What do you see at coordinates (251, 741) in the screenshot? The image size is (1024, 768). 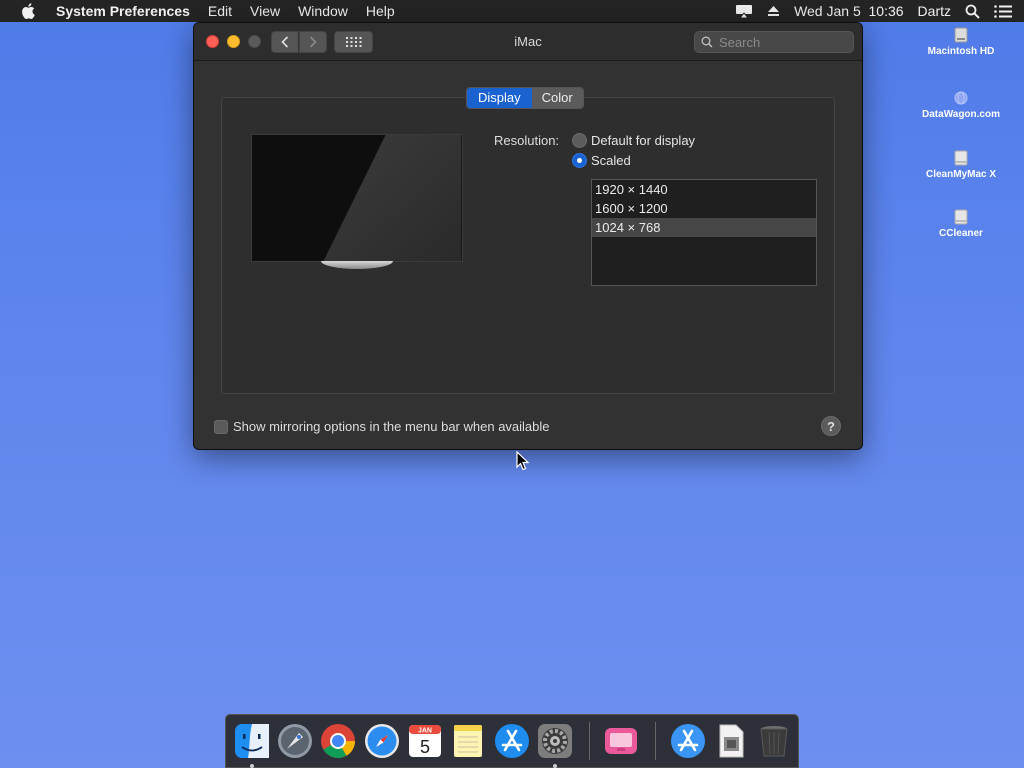 I see `finder-icon` at bounding box center [251, 741].